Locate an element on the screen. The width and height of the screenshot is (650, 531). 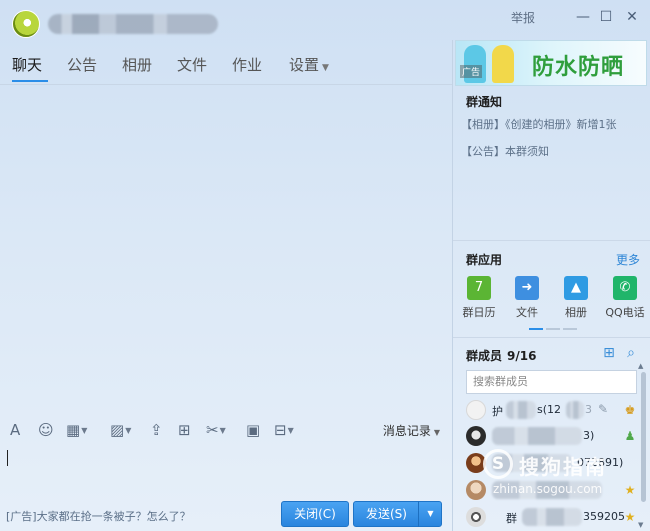
app-calendar: 7 群日历 is located at coordinates (479, 298).